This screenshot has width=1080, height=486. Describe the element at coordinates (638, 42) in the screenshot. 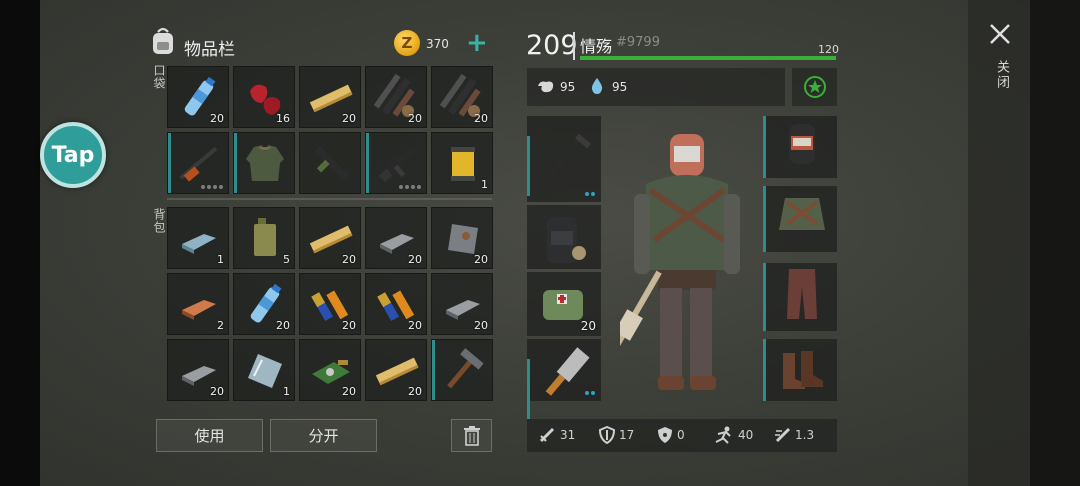

I see `player-id: #9799` at that location.